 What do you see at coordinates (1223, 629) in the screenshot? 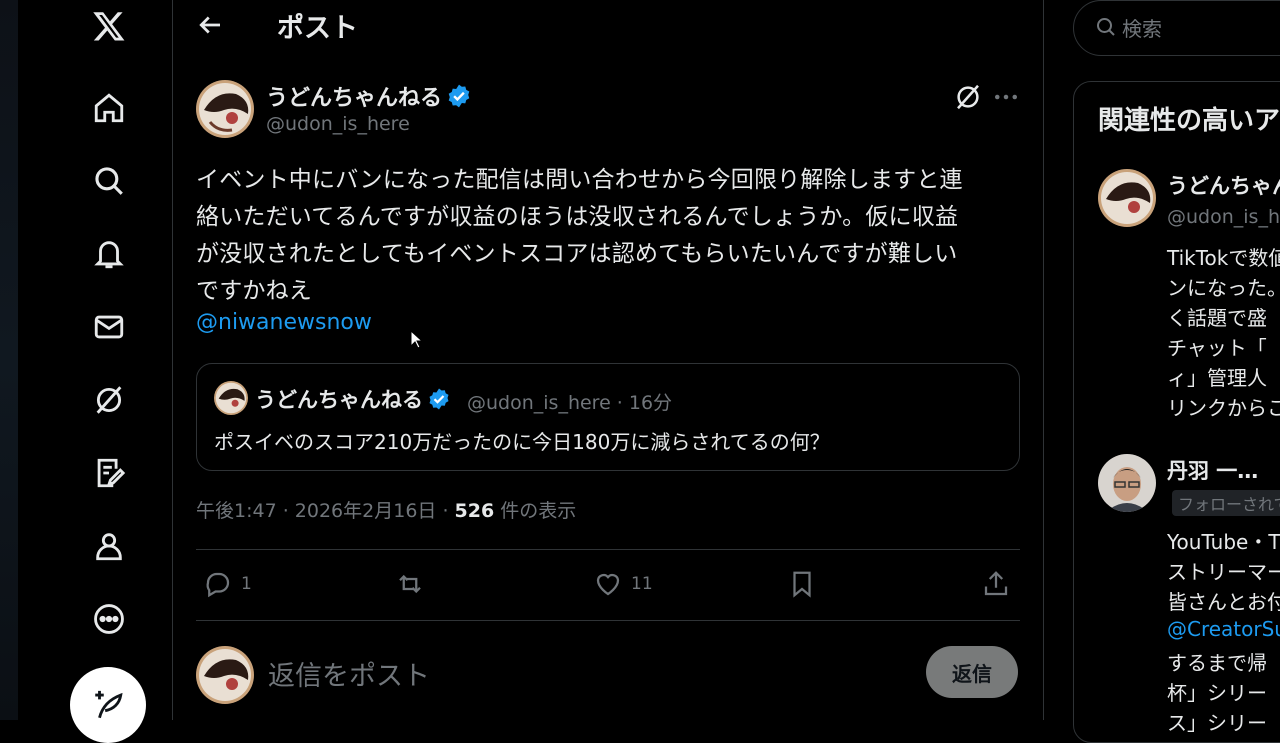
I see `bio-mention-link: @CreatorSu` at bounding box center [1223, 629].